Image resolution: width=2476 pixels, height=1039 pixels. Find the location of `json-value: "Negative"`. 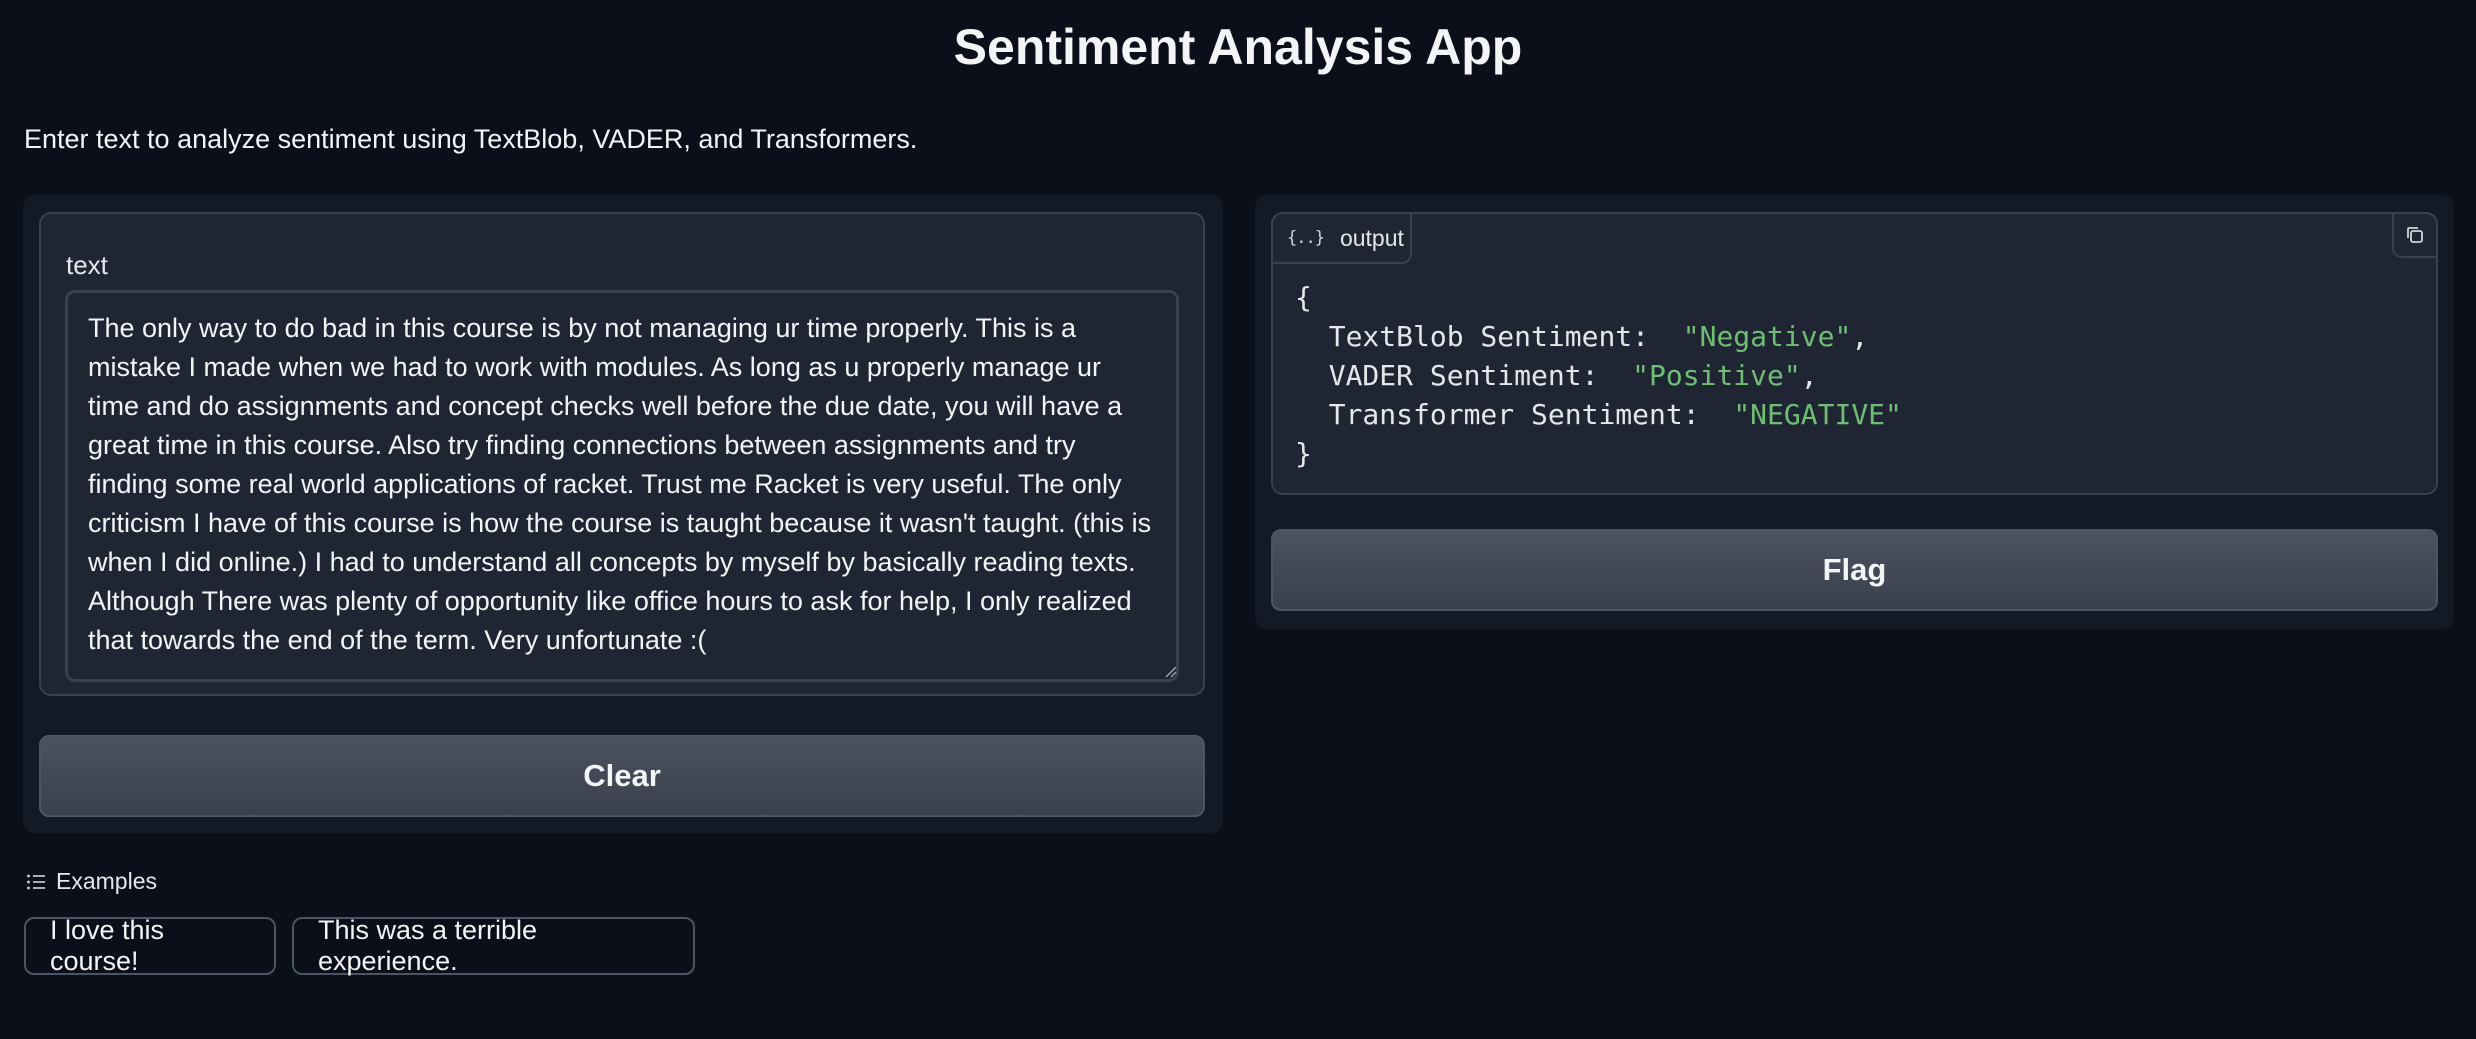

json-value: "Negative" is located at coordinates (1767, 336).